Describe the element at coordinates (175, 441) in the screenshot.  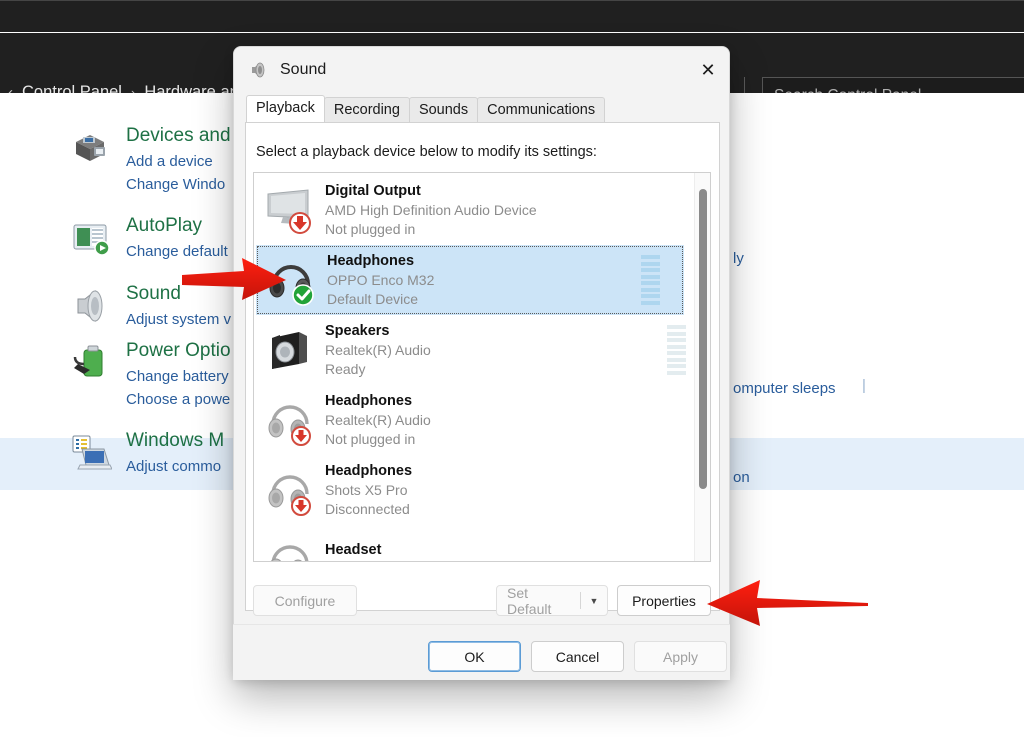
I see `category-title: Windows M` at that location.